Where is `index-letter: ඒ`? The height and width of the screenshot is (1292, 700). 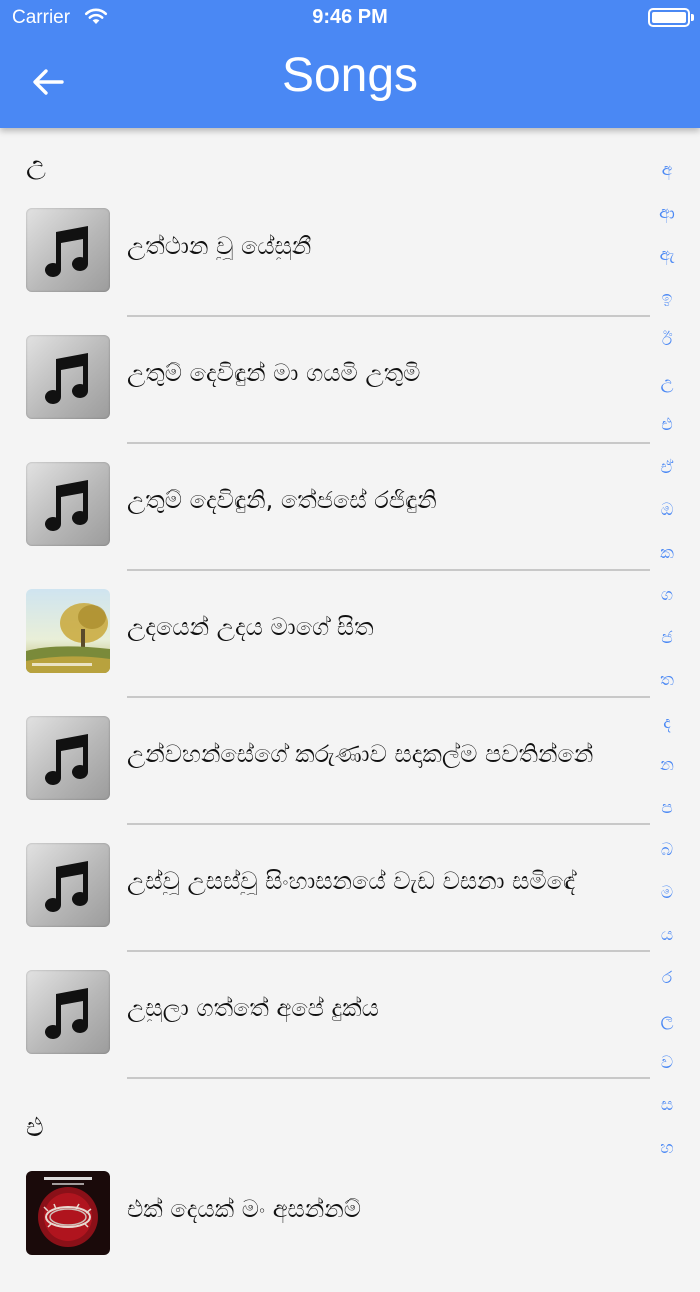
index-letter: ඒ is located at coordinates (667, 469).